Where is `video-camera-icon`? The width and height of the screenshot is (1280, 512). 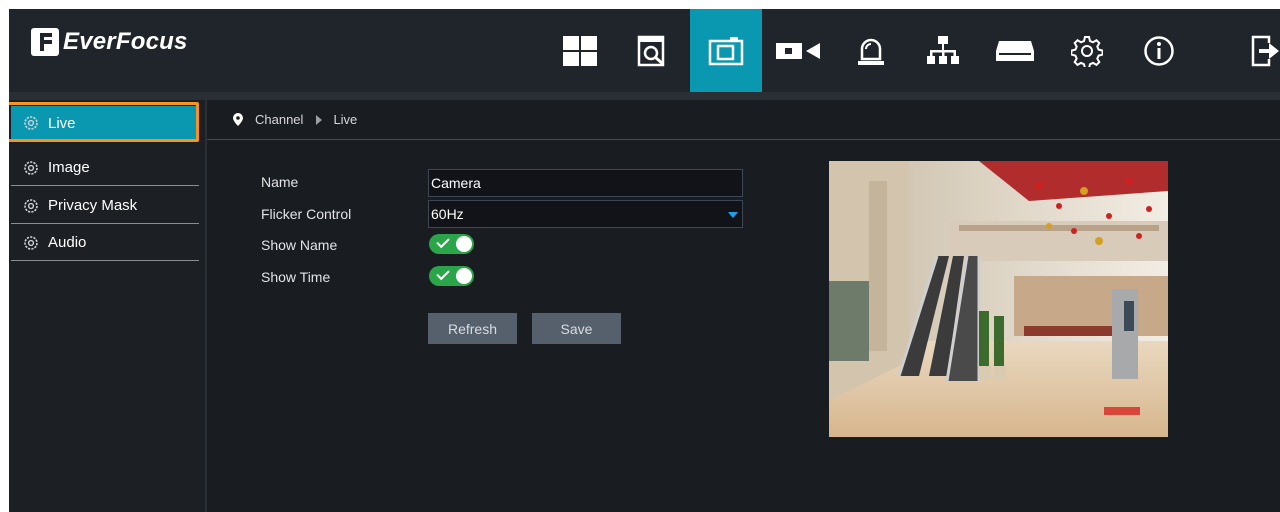 video-camera-icon is located at coordinates (798, 50).